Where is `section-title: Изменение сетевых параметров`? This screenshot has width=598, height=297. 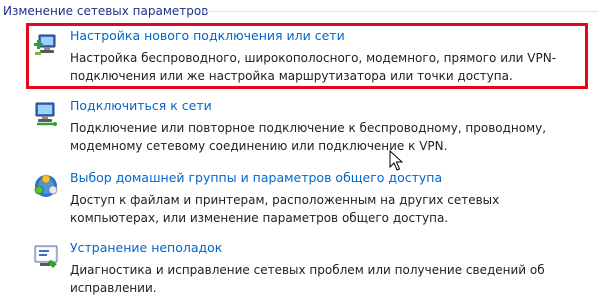 section-title: Изменение сетевых параметров is located at coordinates (106, 11).